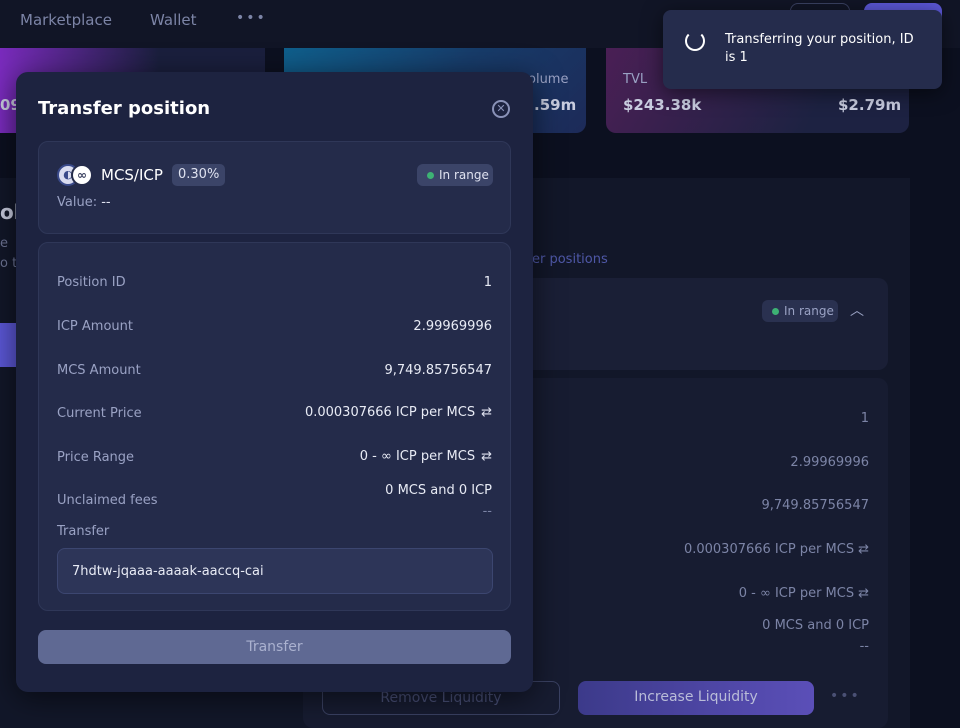 This screenshot has height=728, width=960. Describe the element at coordinates (66, 20) in the screenshot. I see `nav-marketplace: Marketplace` at that location.